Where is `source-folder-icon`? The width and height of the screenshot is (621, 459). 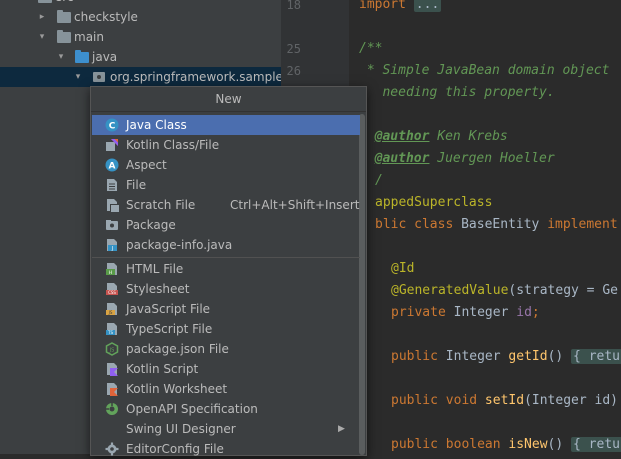
source-folder-icon is located at coordinates (82, 56).